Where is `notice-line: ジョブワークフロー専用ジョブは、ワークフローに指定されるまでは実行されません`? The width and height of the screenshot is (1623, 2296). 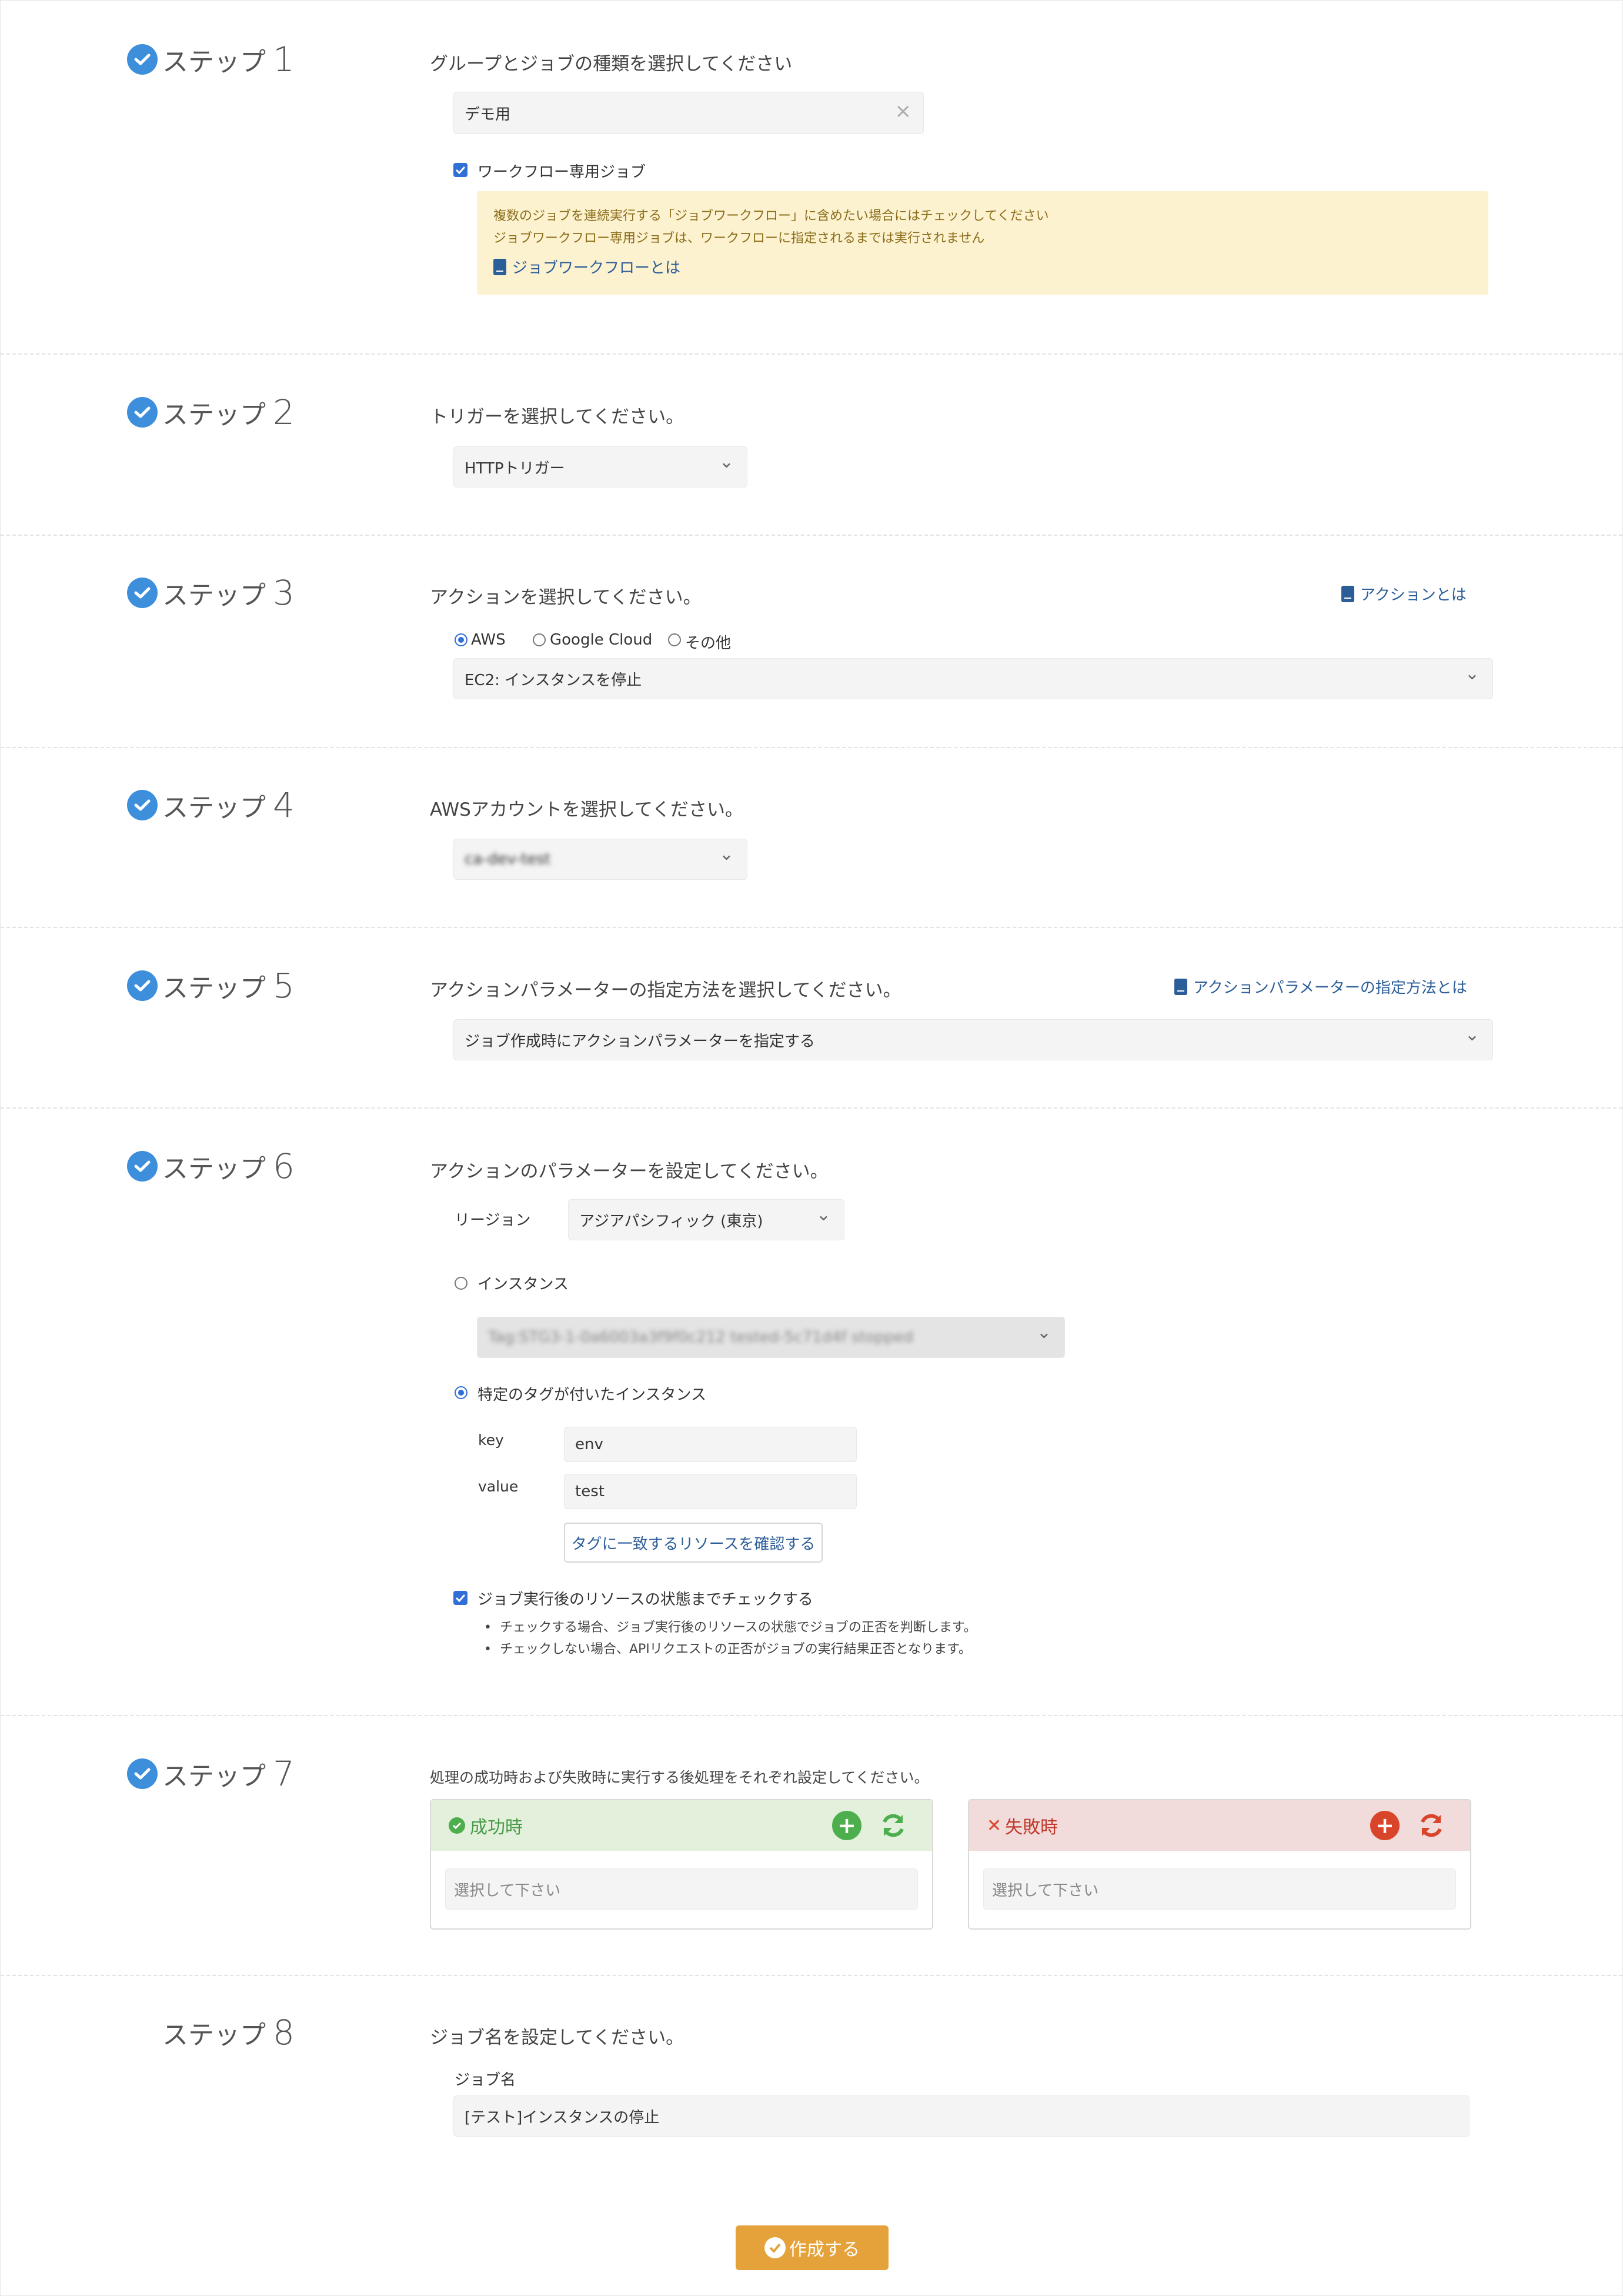
notice-line: ジョブワークフロー専用ジョブは、ワークフローに指定されるまでは実行されません is located at coordinates (739, 238).